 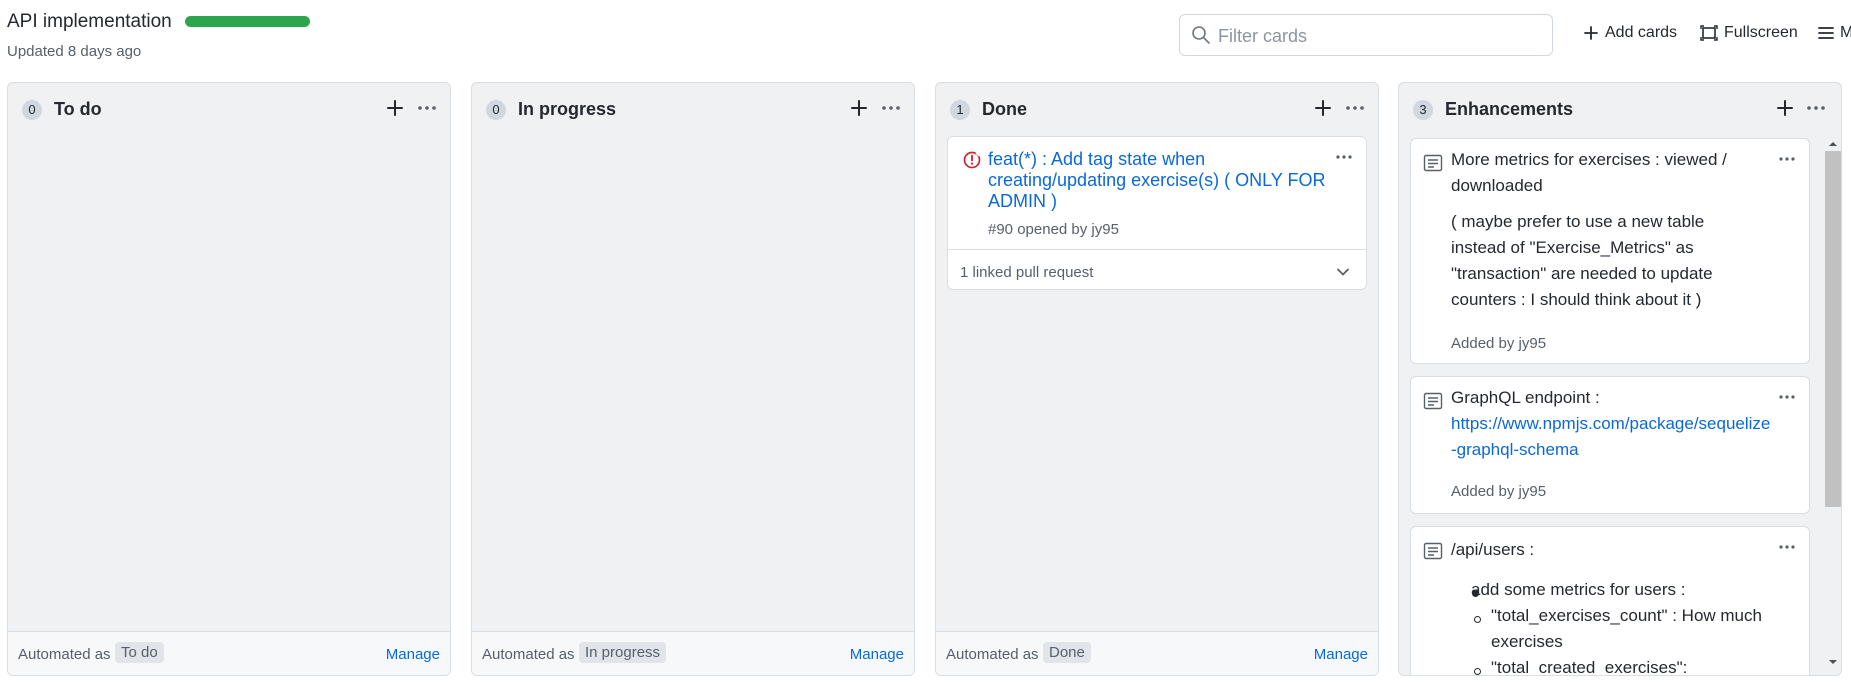 I want to click on list-item: "total_created_exercises":, so click(x=1589, y=667).